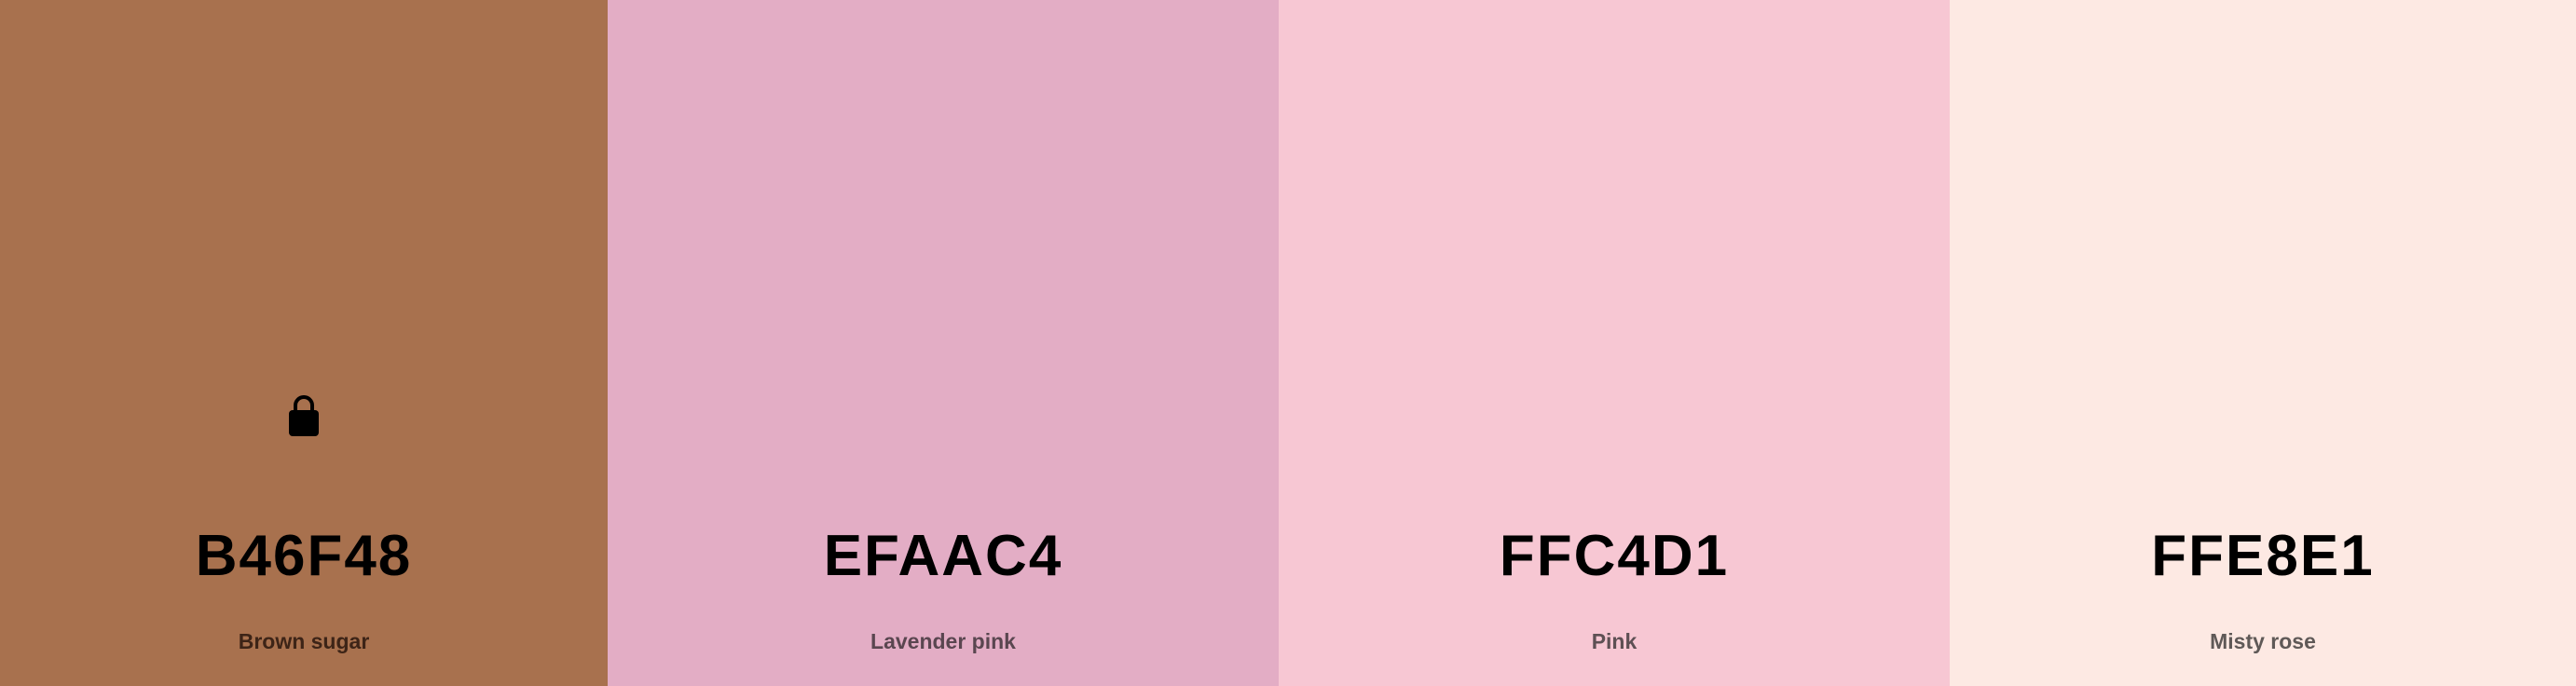 The width and height of the screenshot is (2576, 686). I want to click on swatch-color-name: Brown sugar, so click(304, 641).